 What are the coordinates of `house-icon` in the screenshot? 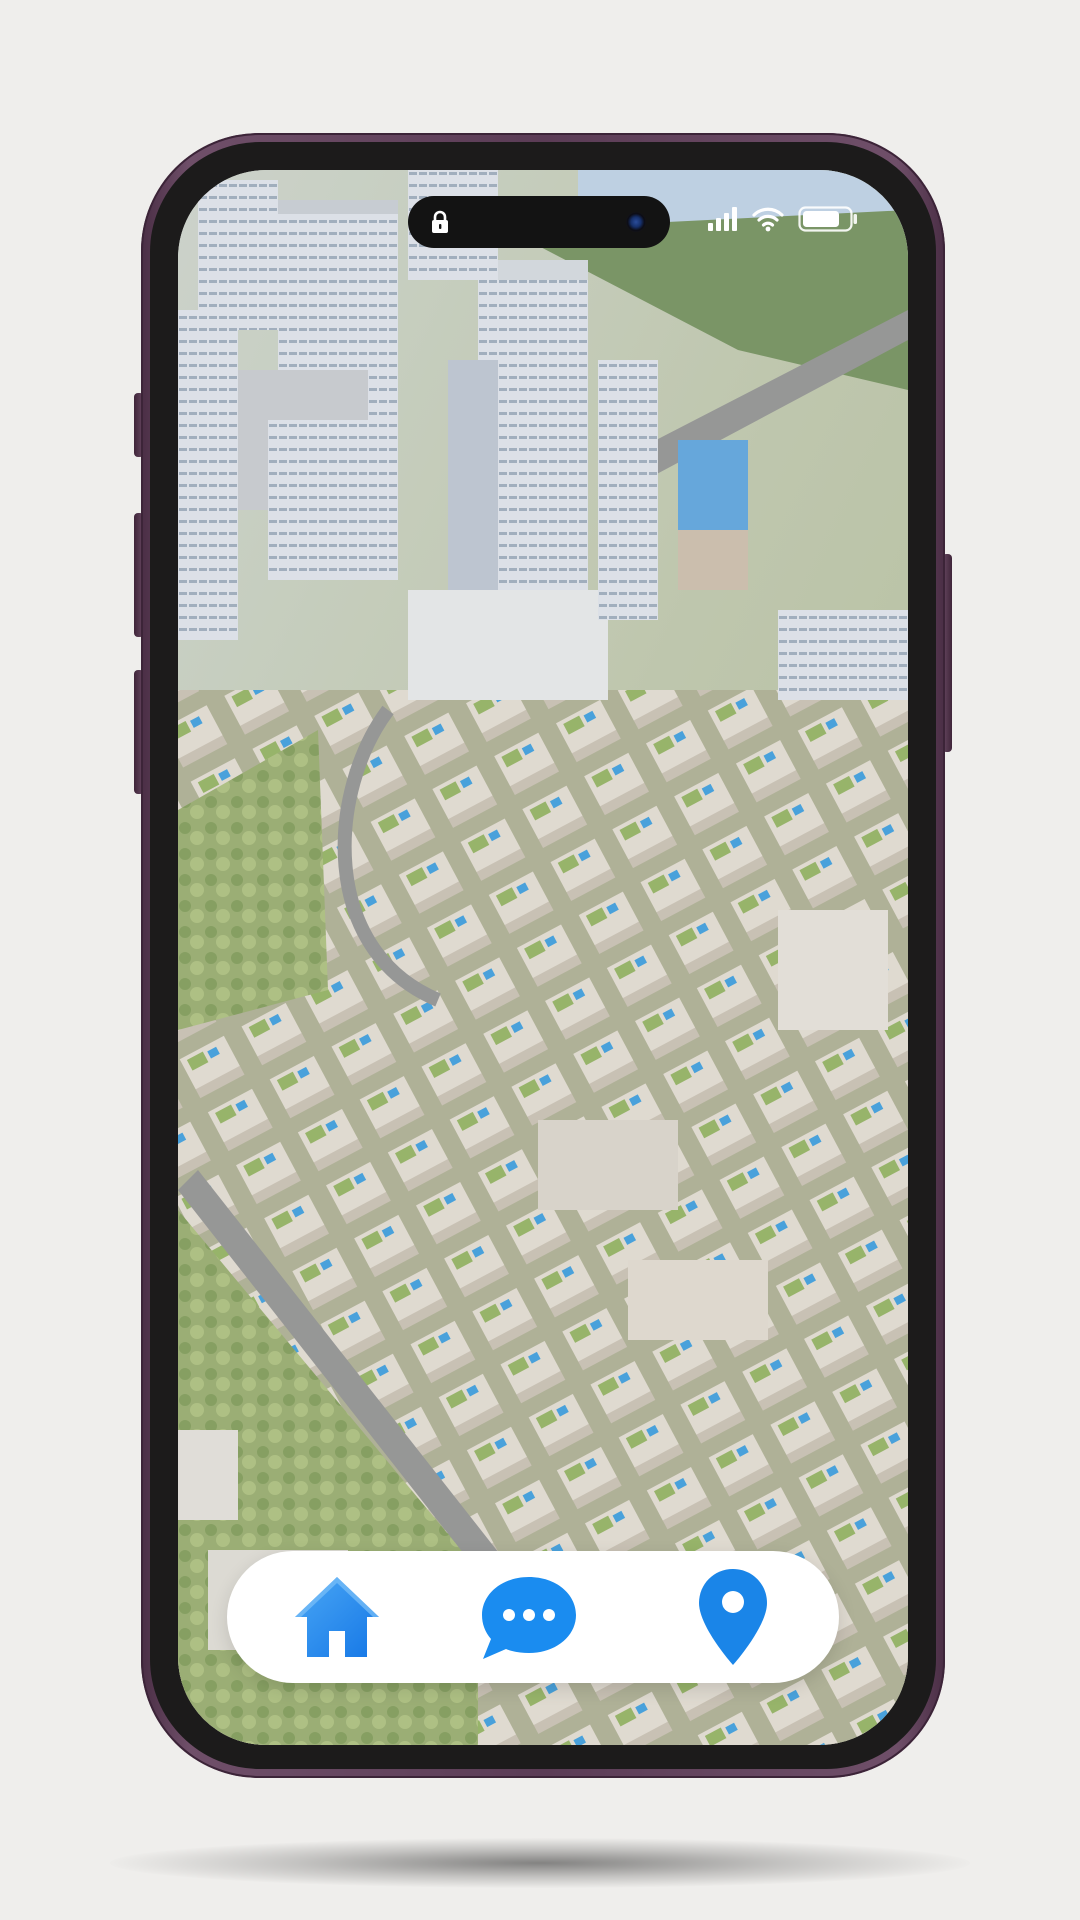 It's located at (337, 1617).